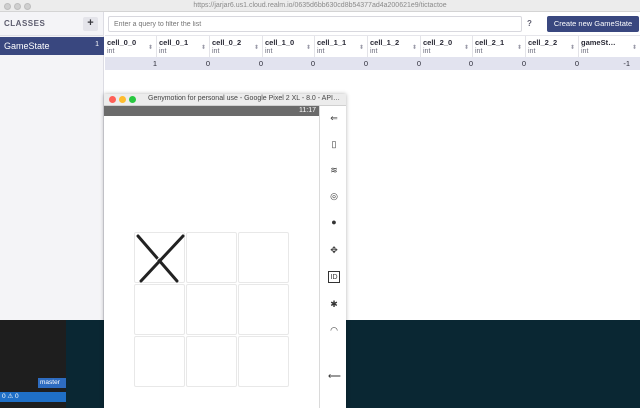 This screenshot has height=408, width=640. Describe the element at coordinates (52, 166) in the screenshot. I see `classes-sidebar: CLASSES + GameState 1` at that location.